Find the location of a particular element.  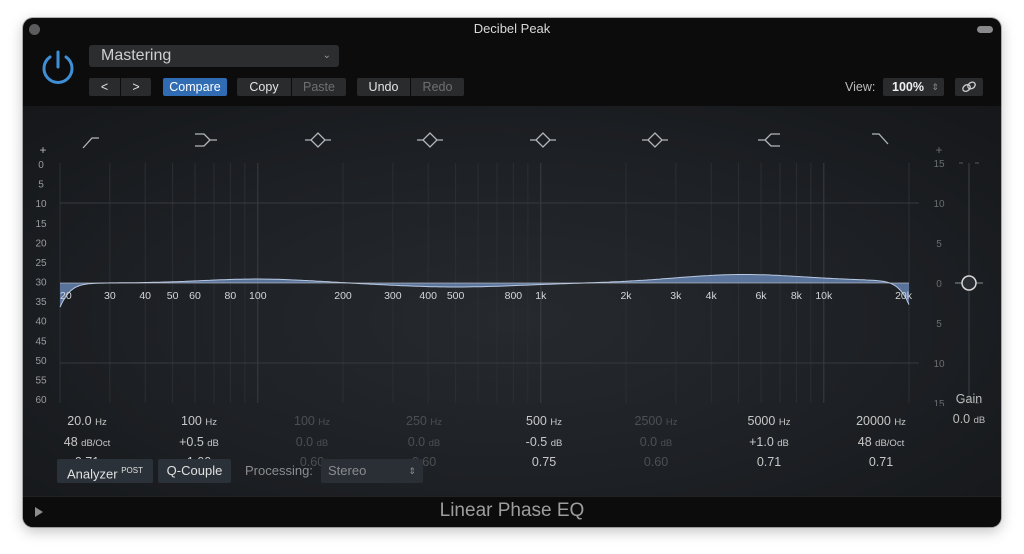

band-frequency-value: 20.0 is located at coordinates (79, 421).